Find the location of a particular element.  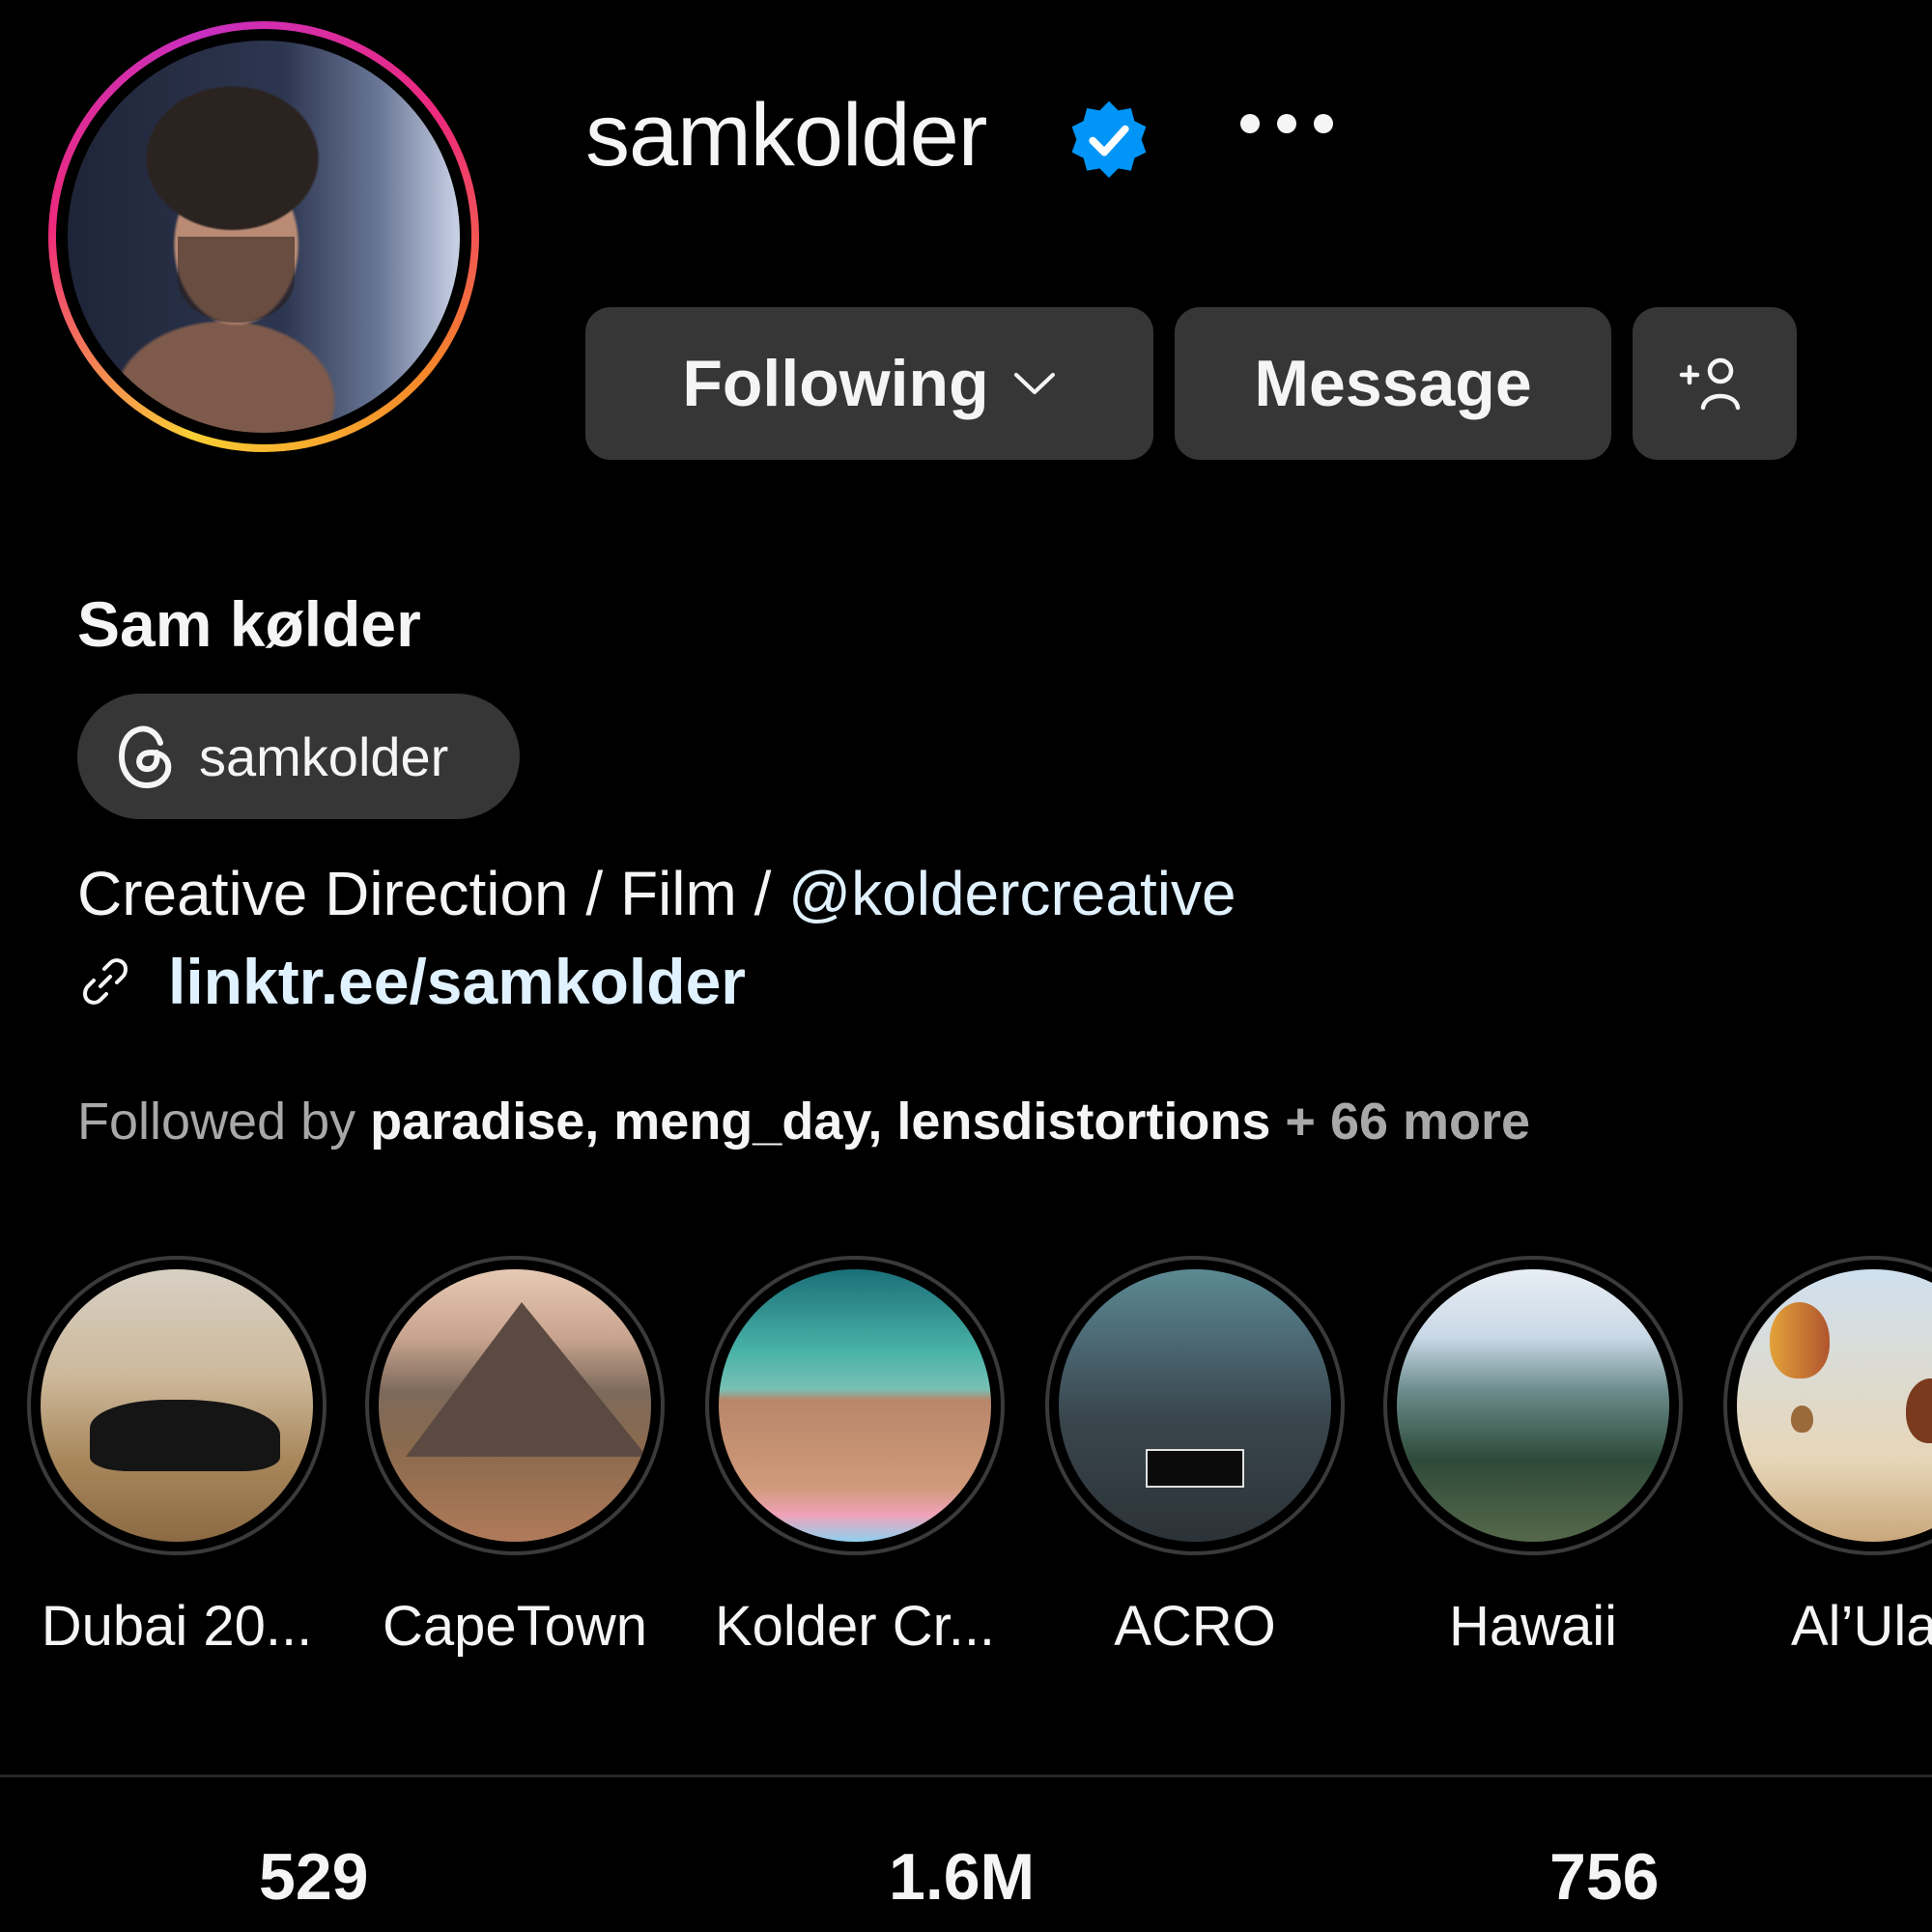

following-count: 756 is located at coordinates (1604, 1877).